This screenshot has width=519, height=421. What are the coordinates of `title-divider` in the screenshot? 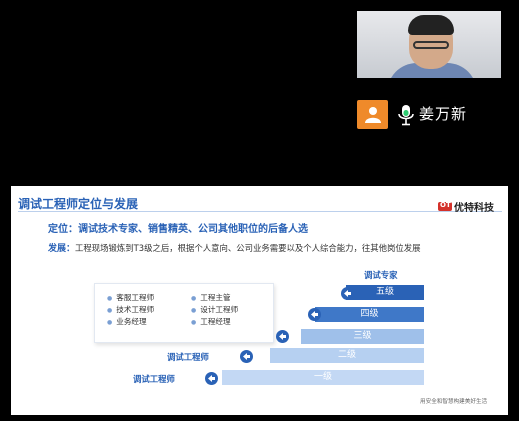 It's located at (260, 211).